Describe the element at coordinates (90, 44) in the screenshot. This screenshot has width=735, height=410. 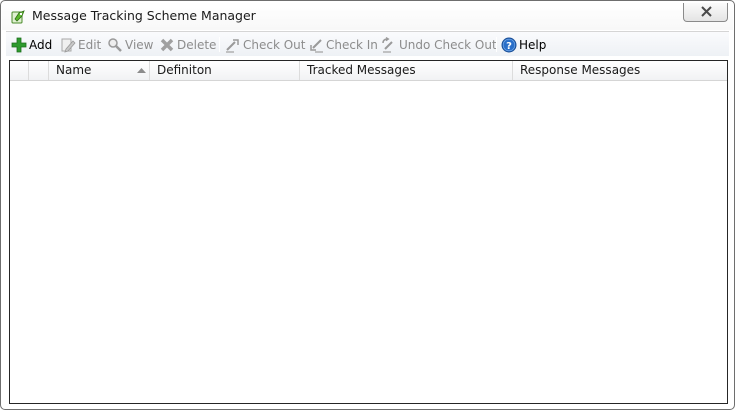
I see `edit-label: Edit` at that location.